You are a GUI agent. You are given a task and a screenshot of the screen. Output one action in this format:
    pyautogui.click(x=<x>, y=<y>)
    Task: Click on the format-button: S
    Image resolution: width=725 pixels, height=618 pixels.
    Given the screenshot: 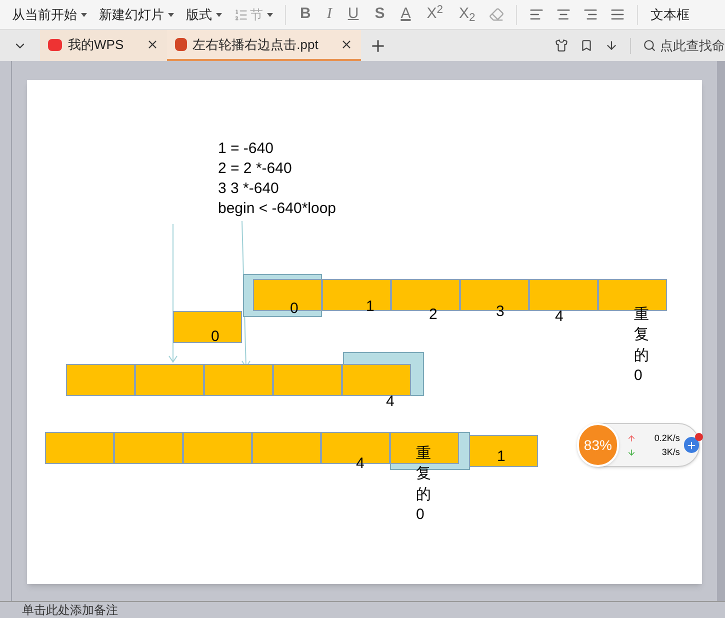 What is the action you would take?
    pyautogui.click(x=379, y=14)
    